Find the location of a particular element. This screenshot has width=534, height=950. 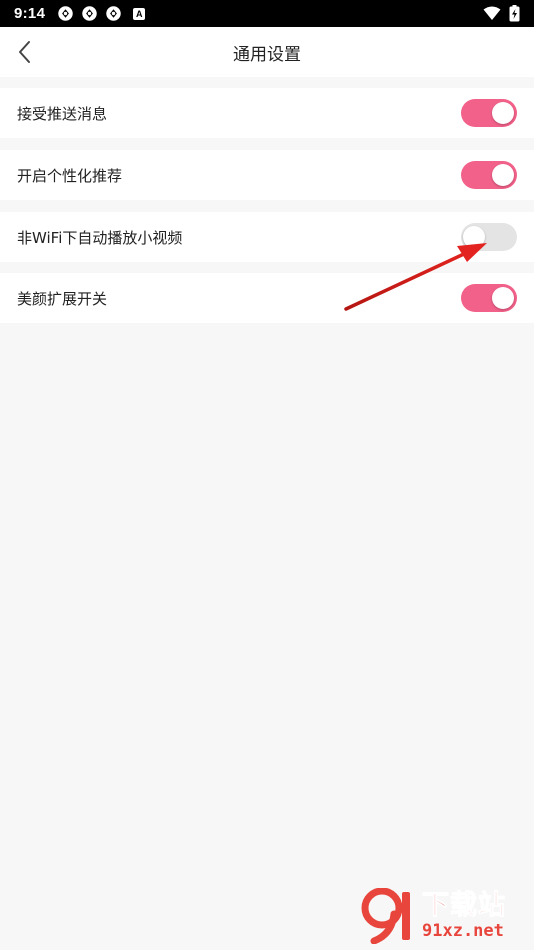

setting-label: 非WiFi下自动播放小视频 is located at coordinates (100, 237).